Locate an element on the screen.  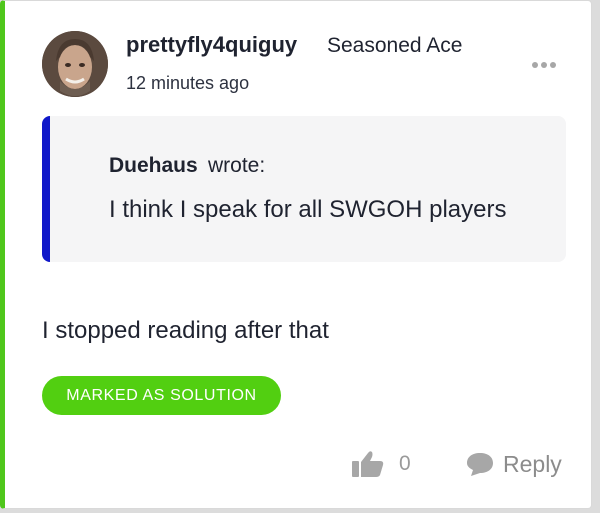
more-options-icon is located at coordinates (544, 65).